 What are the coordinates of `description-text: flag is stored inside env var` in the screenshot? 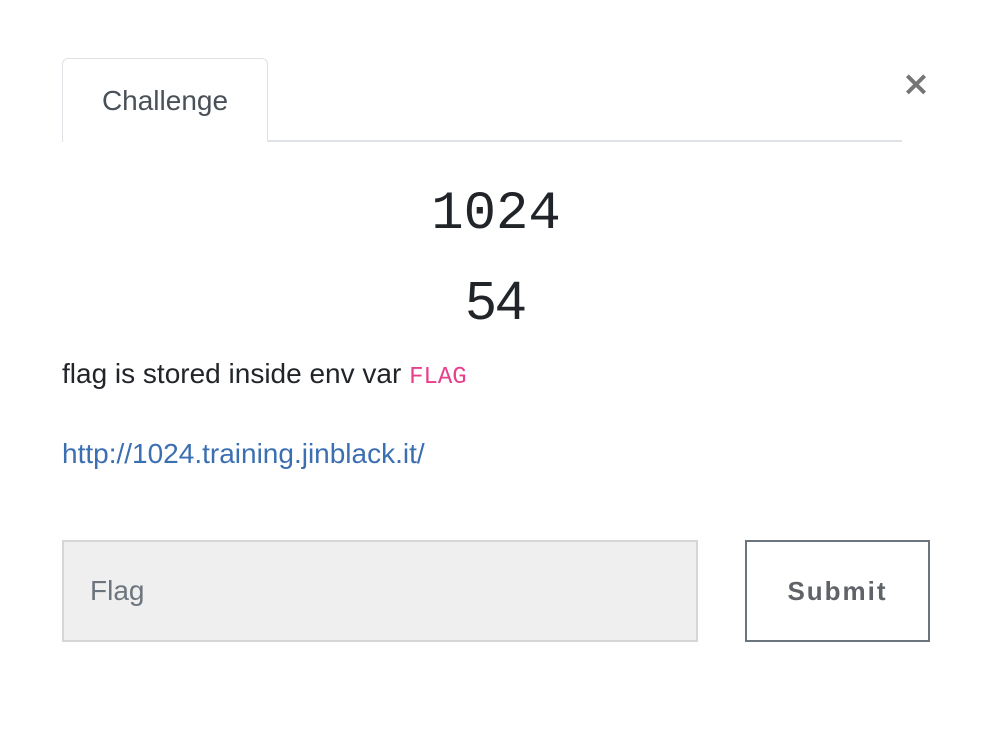 It's located at (236, 373).